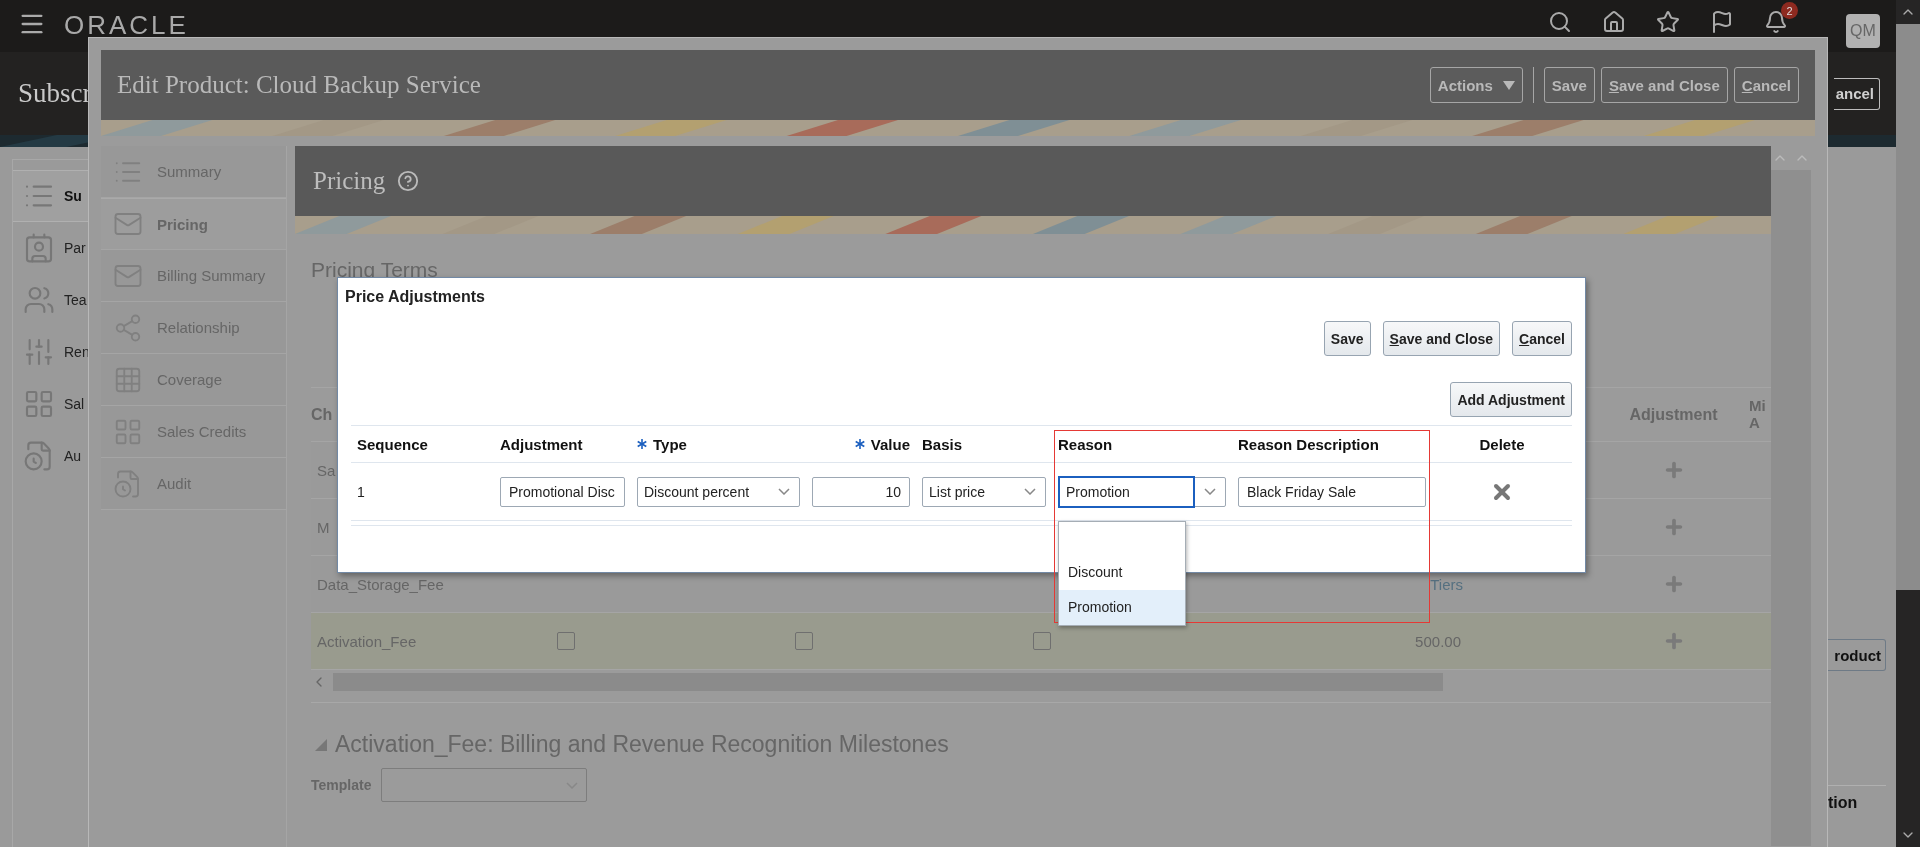 The width and height of the screenshot is (1920, 847). What do you see at coordinates (1508, 85) in the screenshot?
I see `caret-icon` at bounding box center [1508, 85].